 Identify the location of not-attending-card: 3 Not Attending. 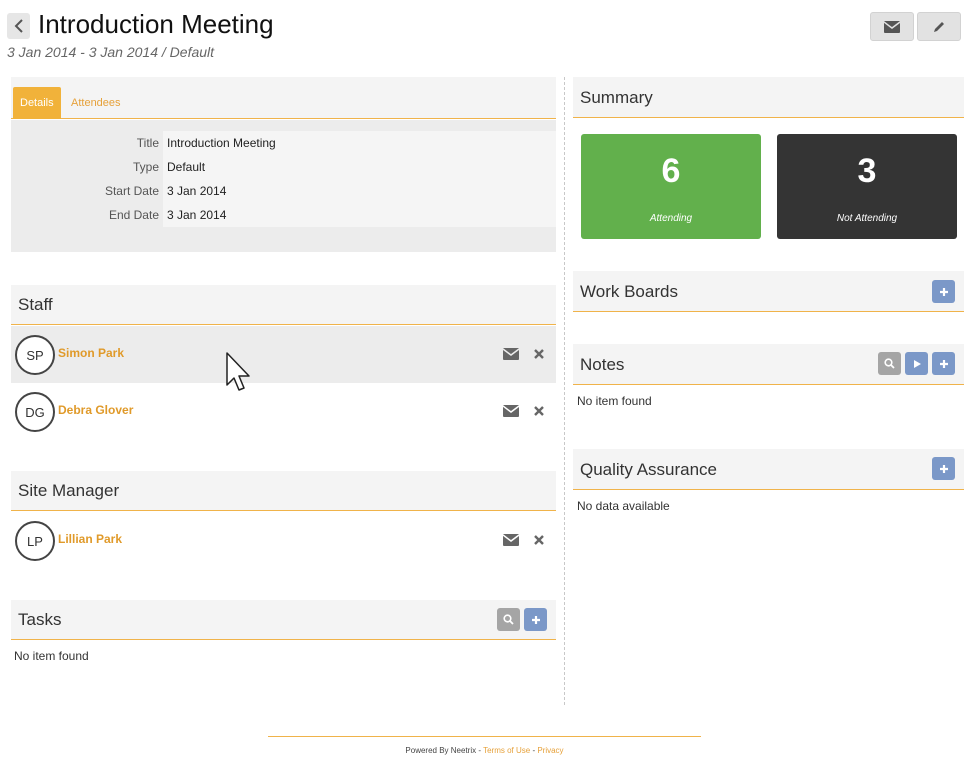
(867, 186).